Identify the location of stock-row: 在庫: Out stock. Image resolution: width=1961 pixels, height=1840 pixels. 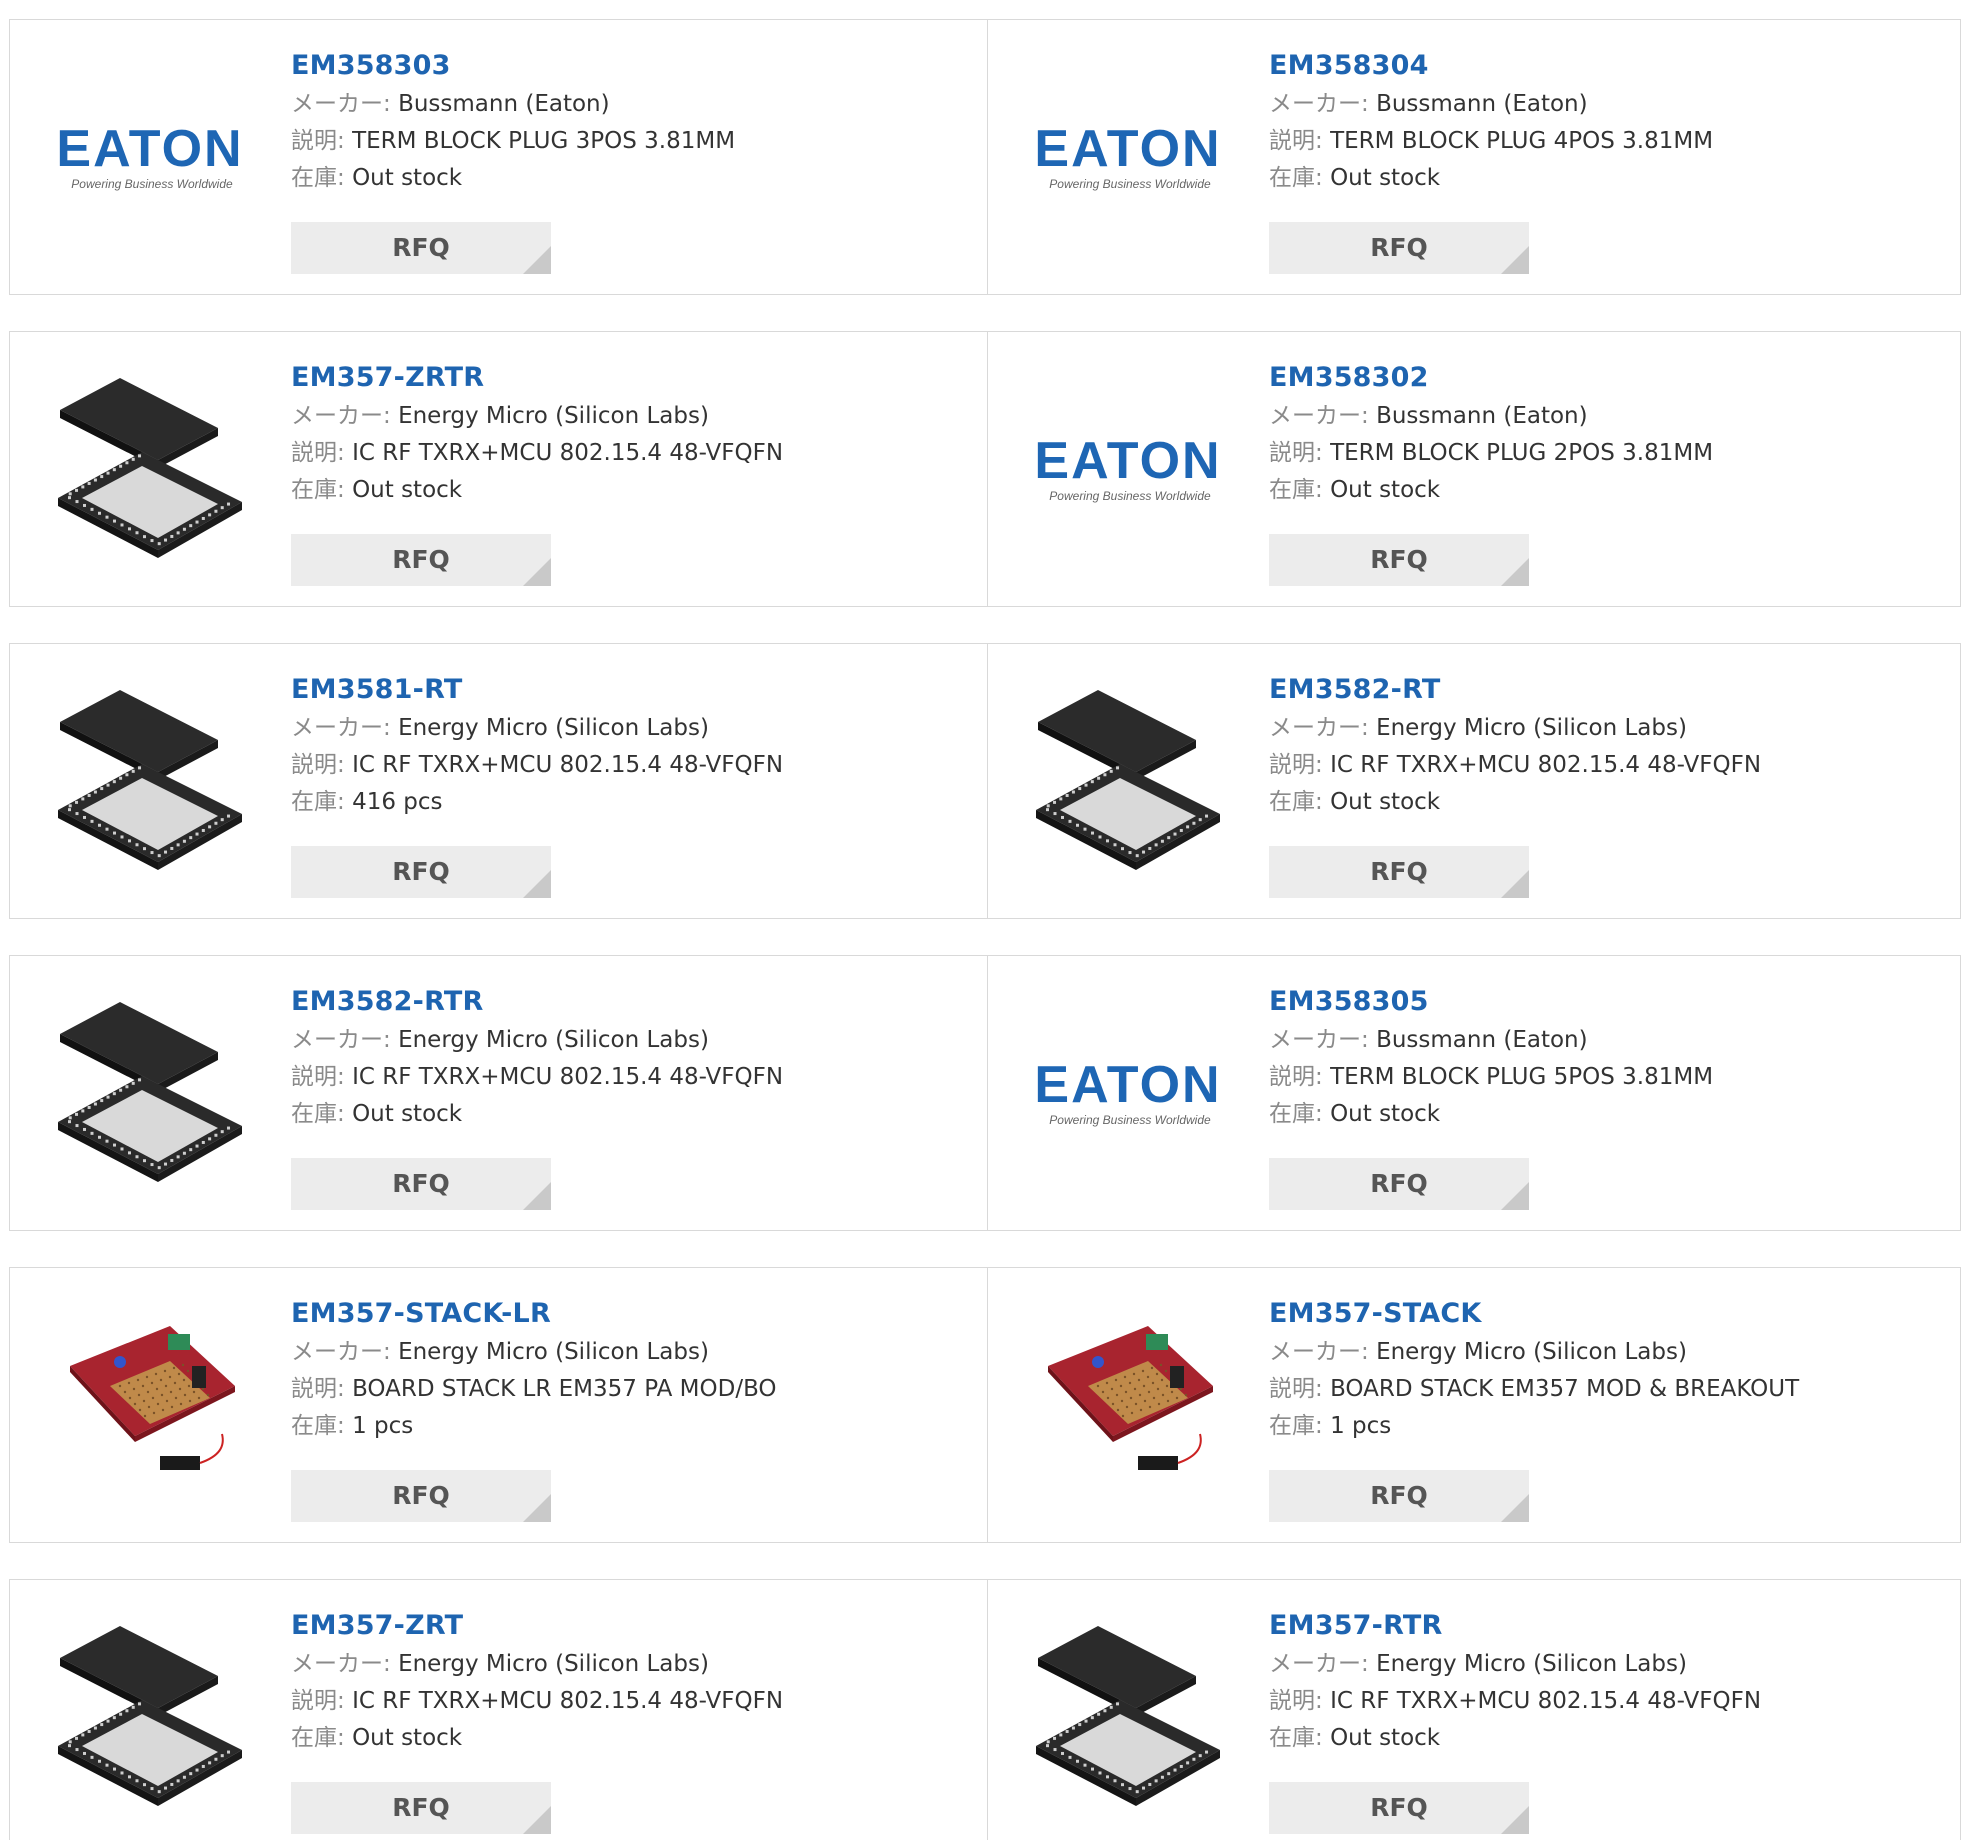
(1609, 490).